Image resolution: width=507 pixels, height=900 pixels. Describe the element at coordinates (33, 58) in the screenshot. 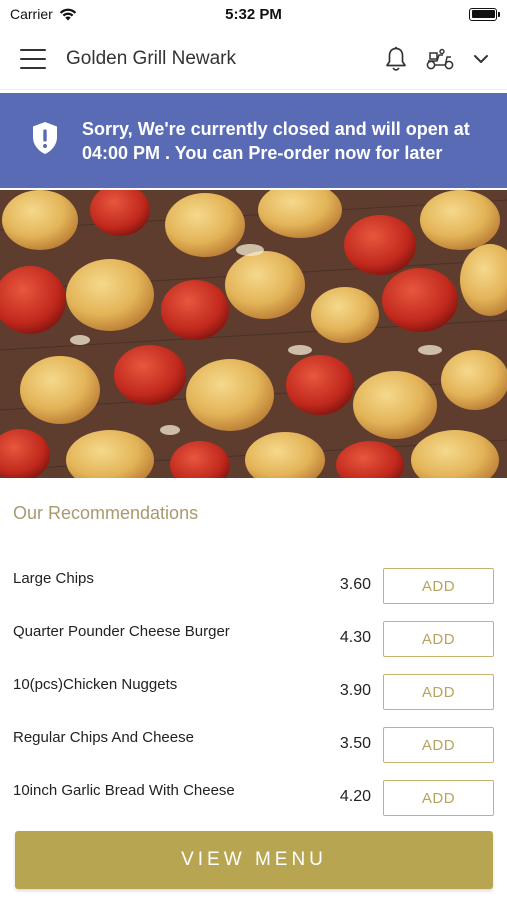

I see `hamburger-menu-icon` at that location.